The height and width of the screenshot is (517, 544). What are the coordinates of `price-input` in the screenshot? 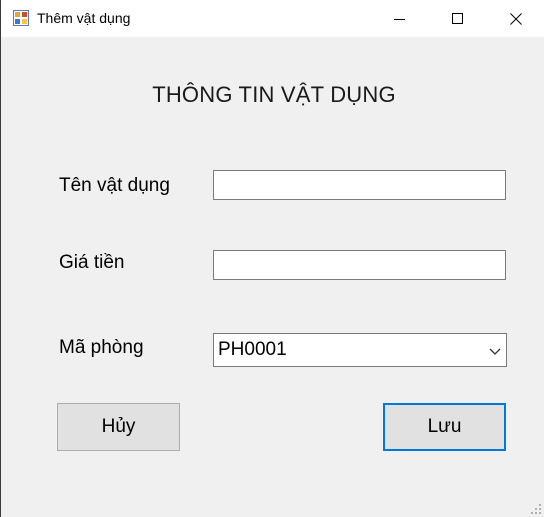 It's located at (359, 265).